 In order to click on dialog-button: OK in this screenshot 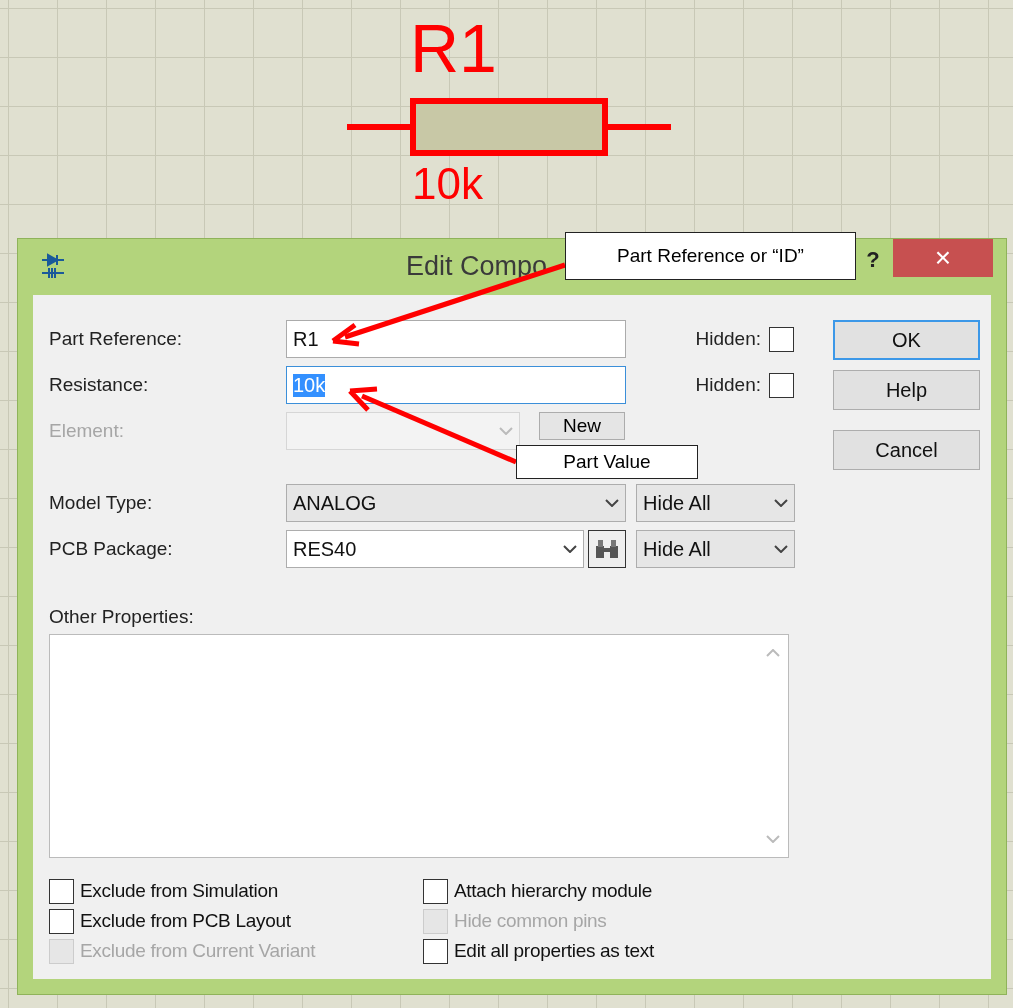, I will do `click(906, 340)`.